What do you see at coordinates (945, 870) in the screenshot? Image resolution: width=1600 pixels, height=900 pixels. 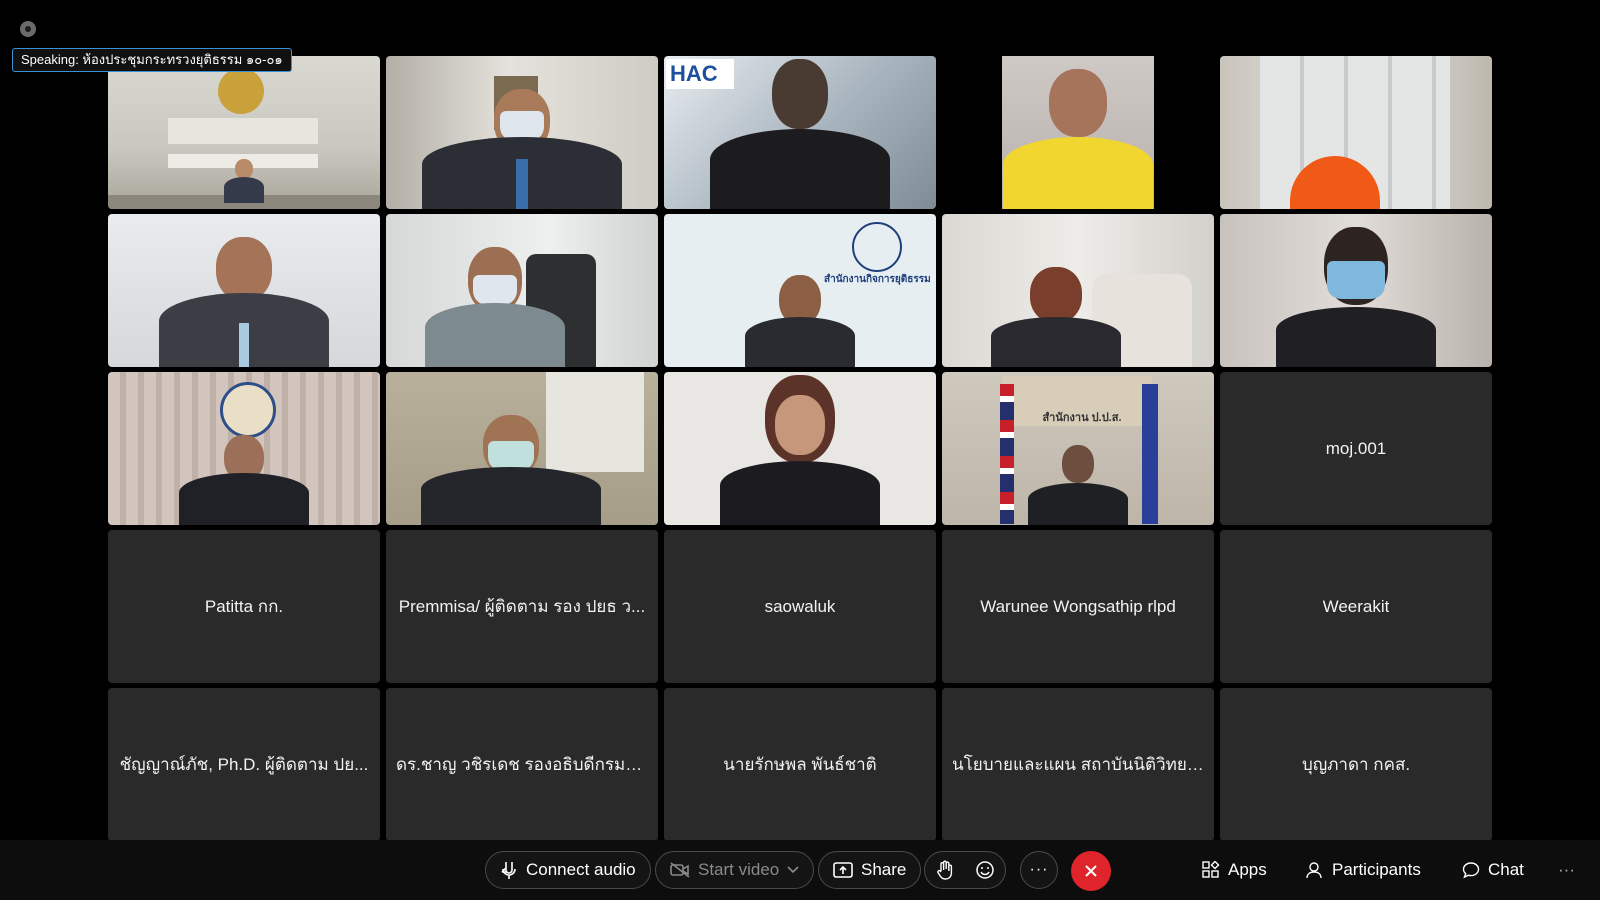 I see `raise-hand-icon` at bounding box center [945, 870].